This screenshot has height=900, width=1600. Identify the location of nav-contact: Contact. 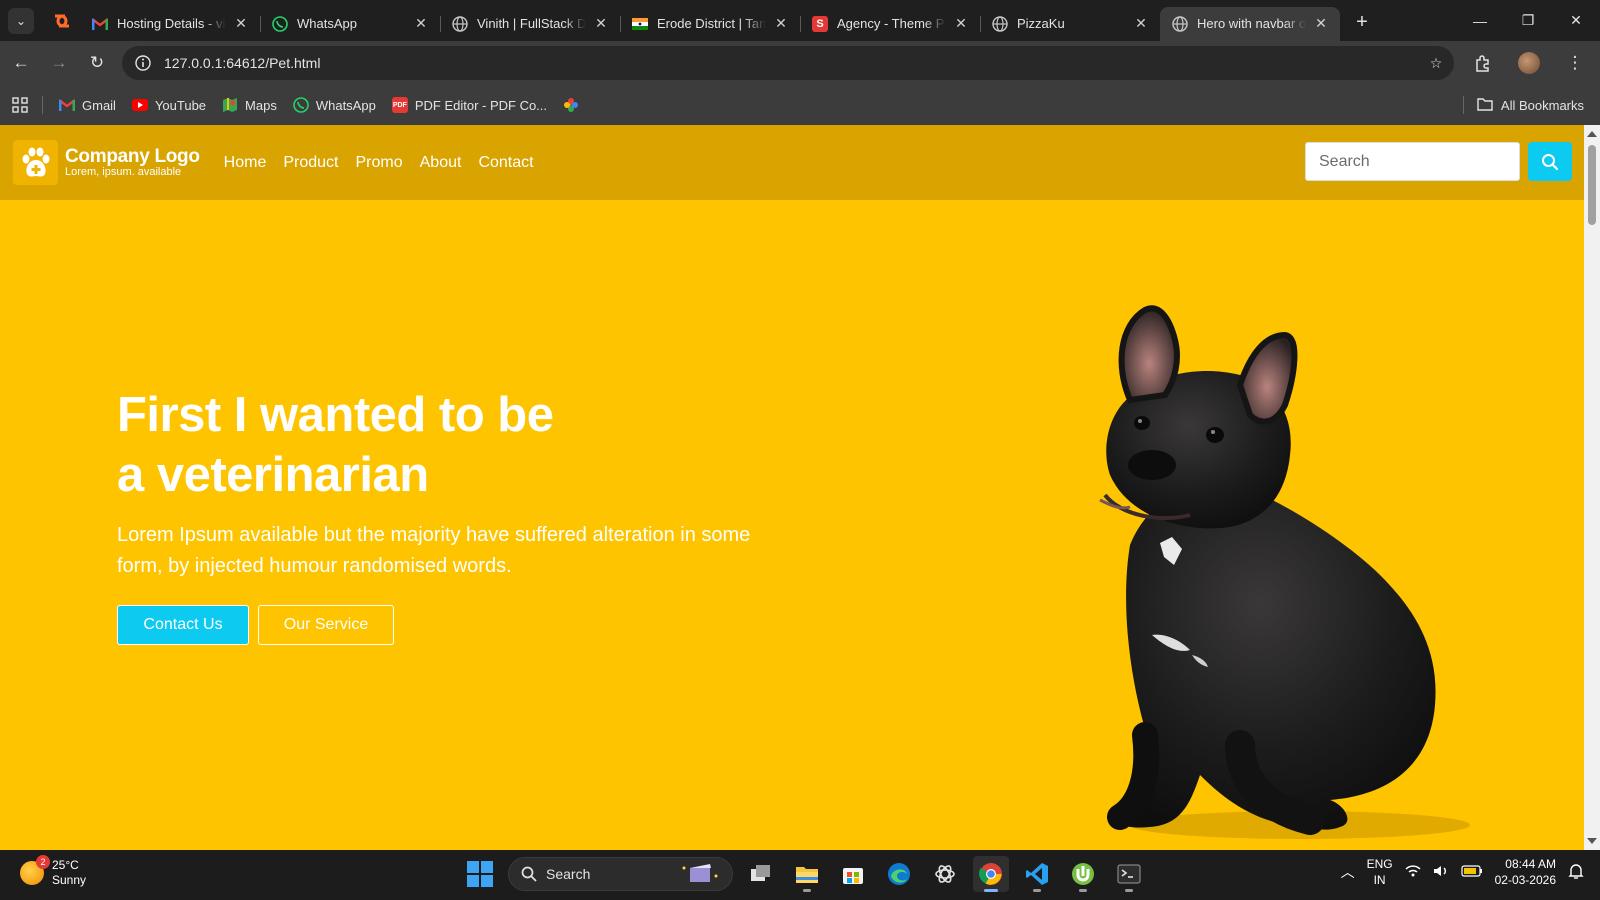
(505, 163).